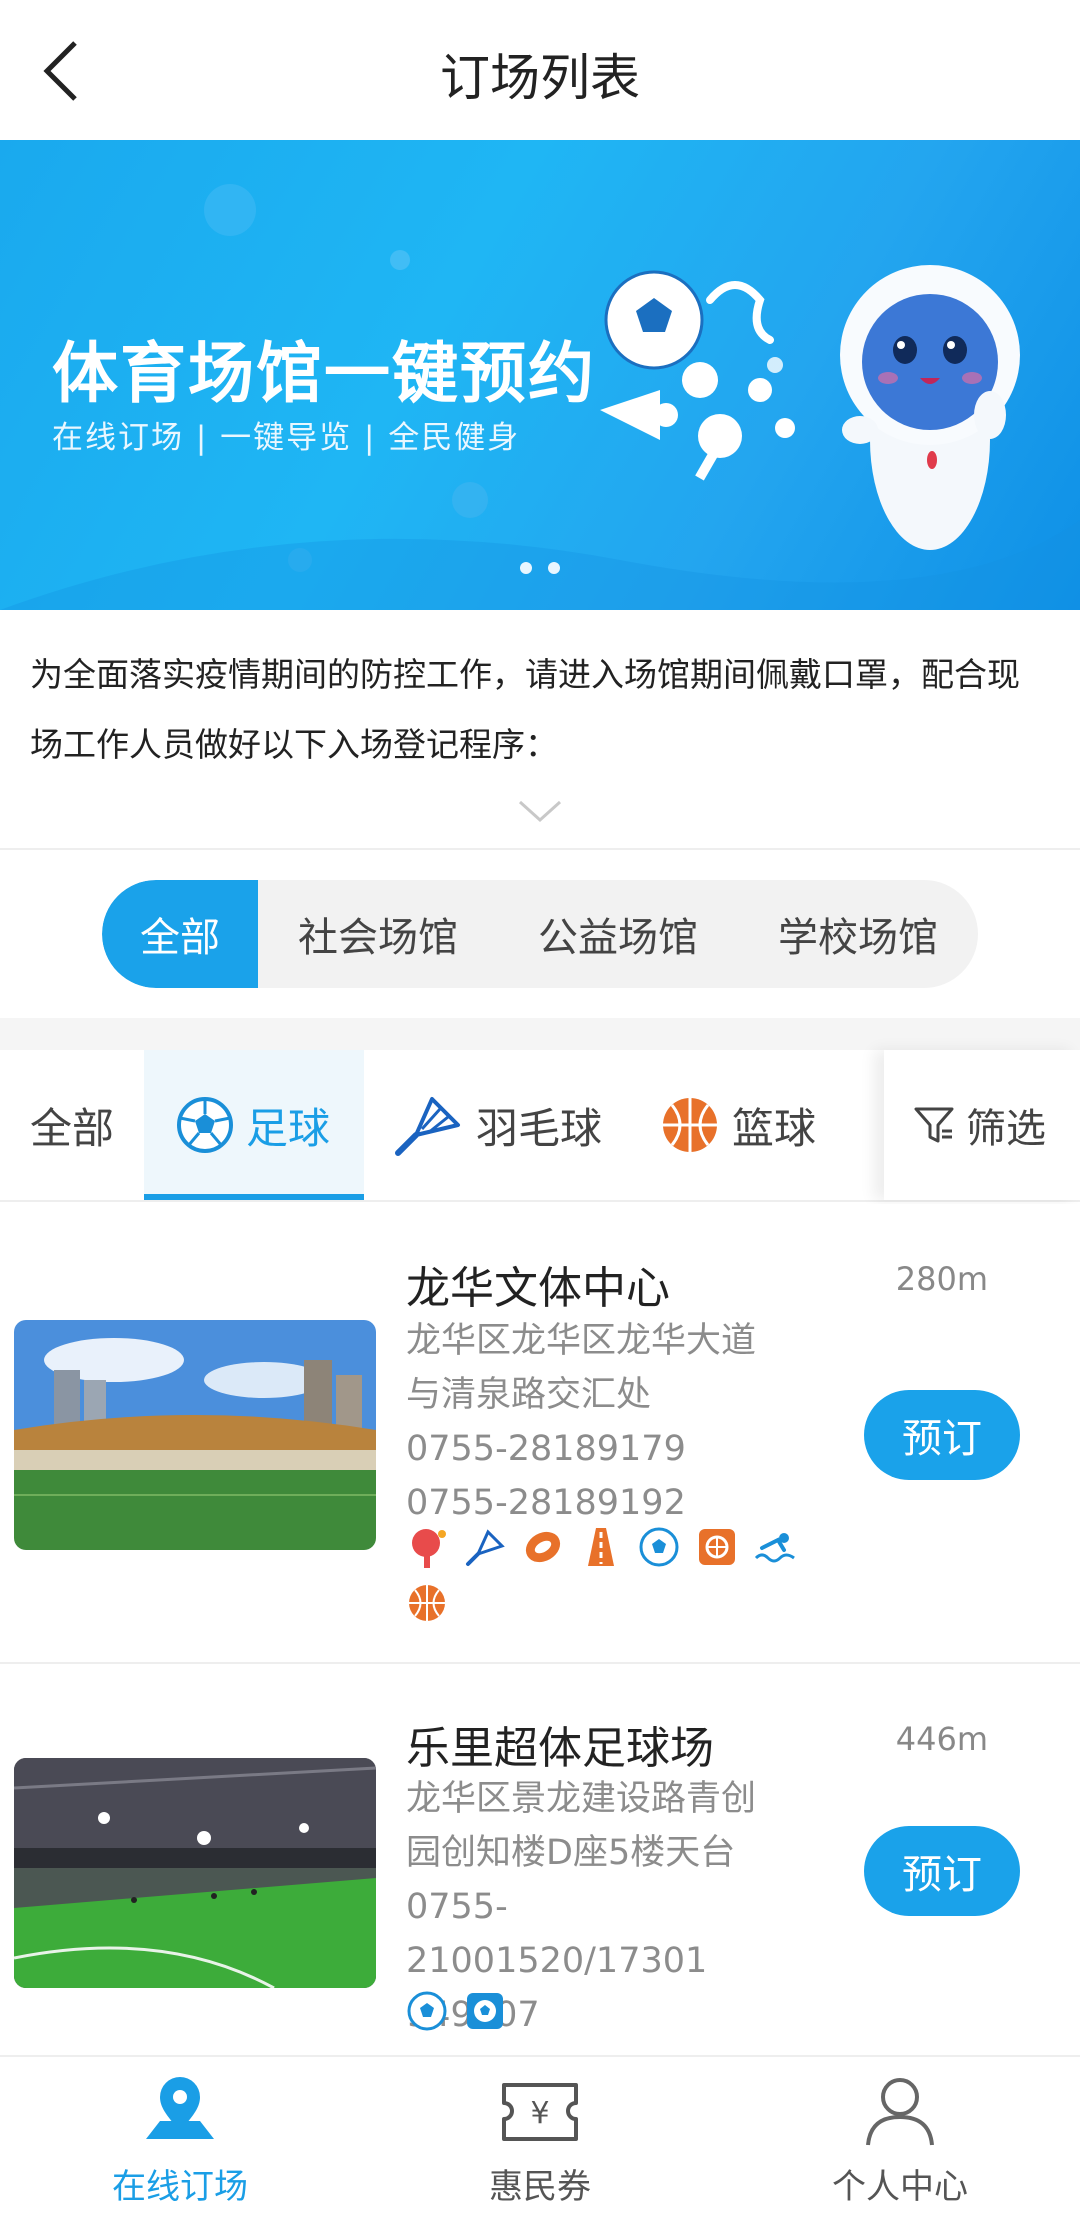  I want to click on nav-label: 惠民券, so click(540, 2187).